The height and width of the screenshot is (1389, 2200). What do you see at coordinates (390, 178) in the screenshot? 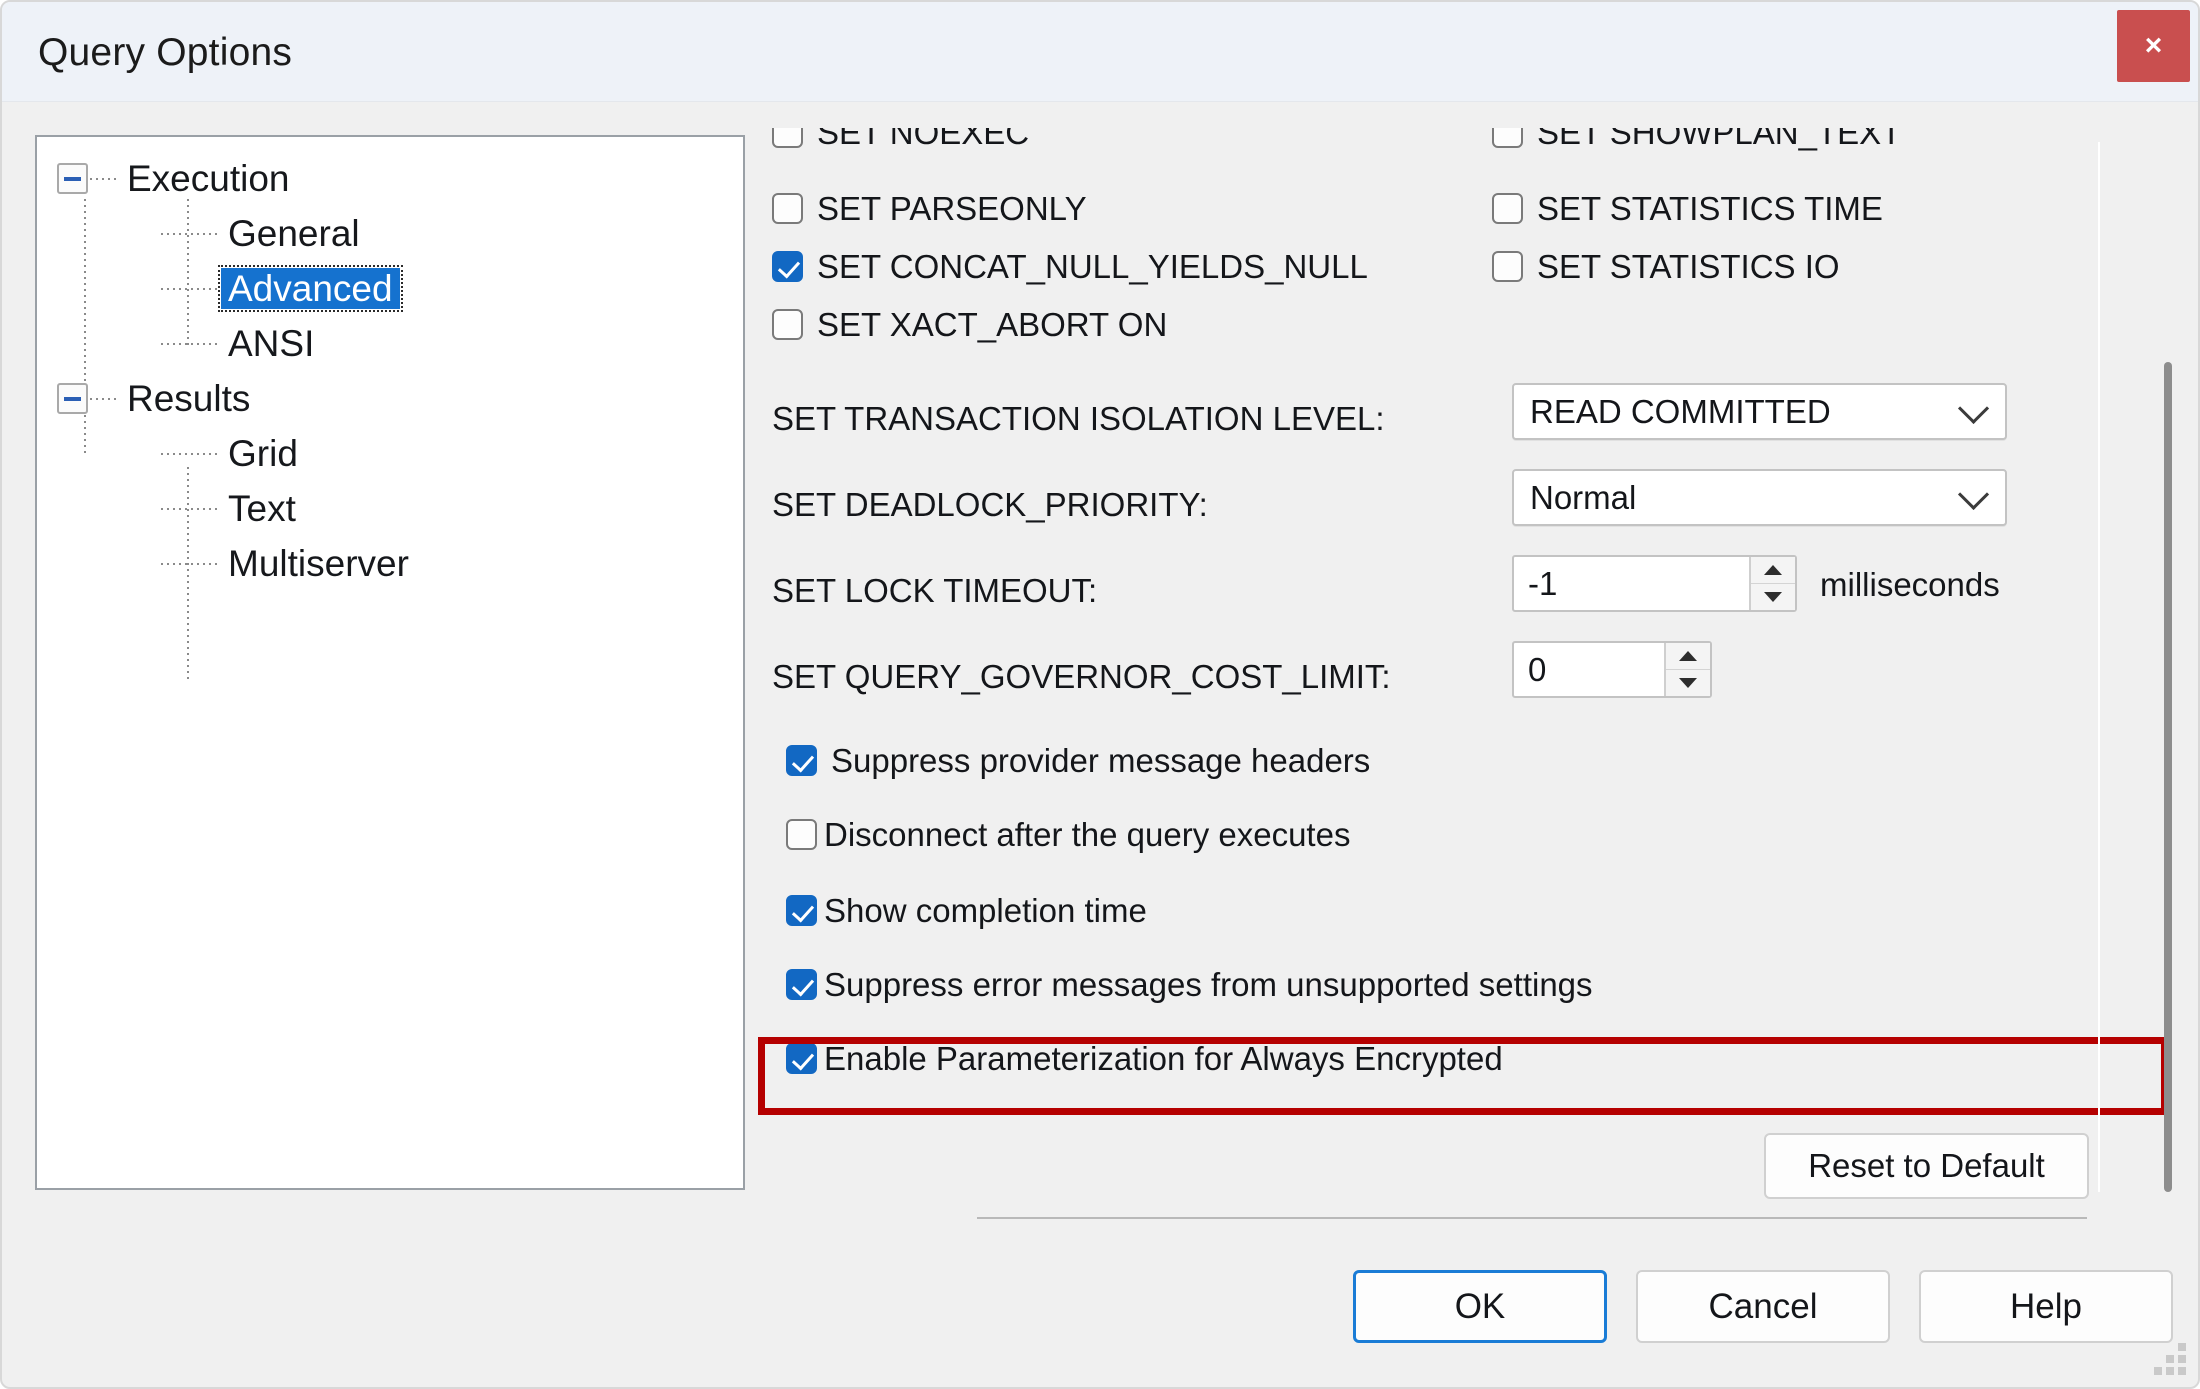
I see `tree-item-execution: Execution` at bounding box center [390, 178].